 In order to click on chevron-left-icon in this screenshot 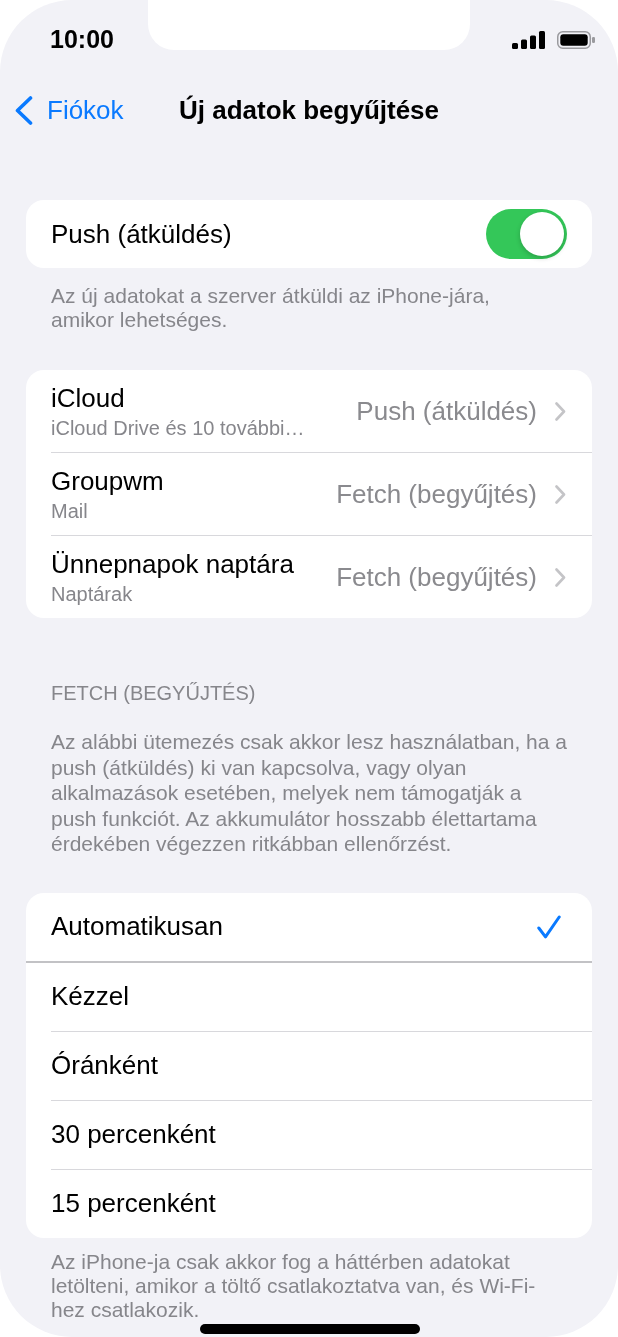, I will do `click(23, 110)`.